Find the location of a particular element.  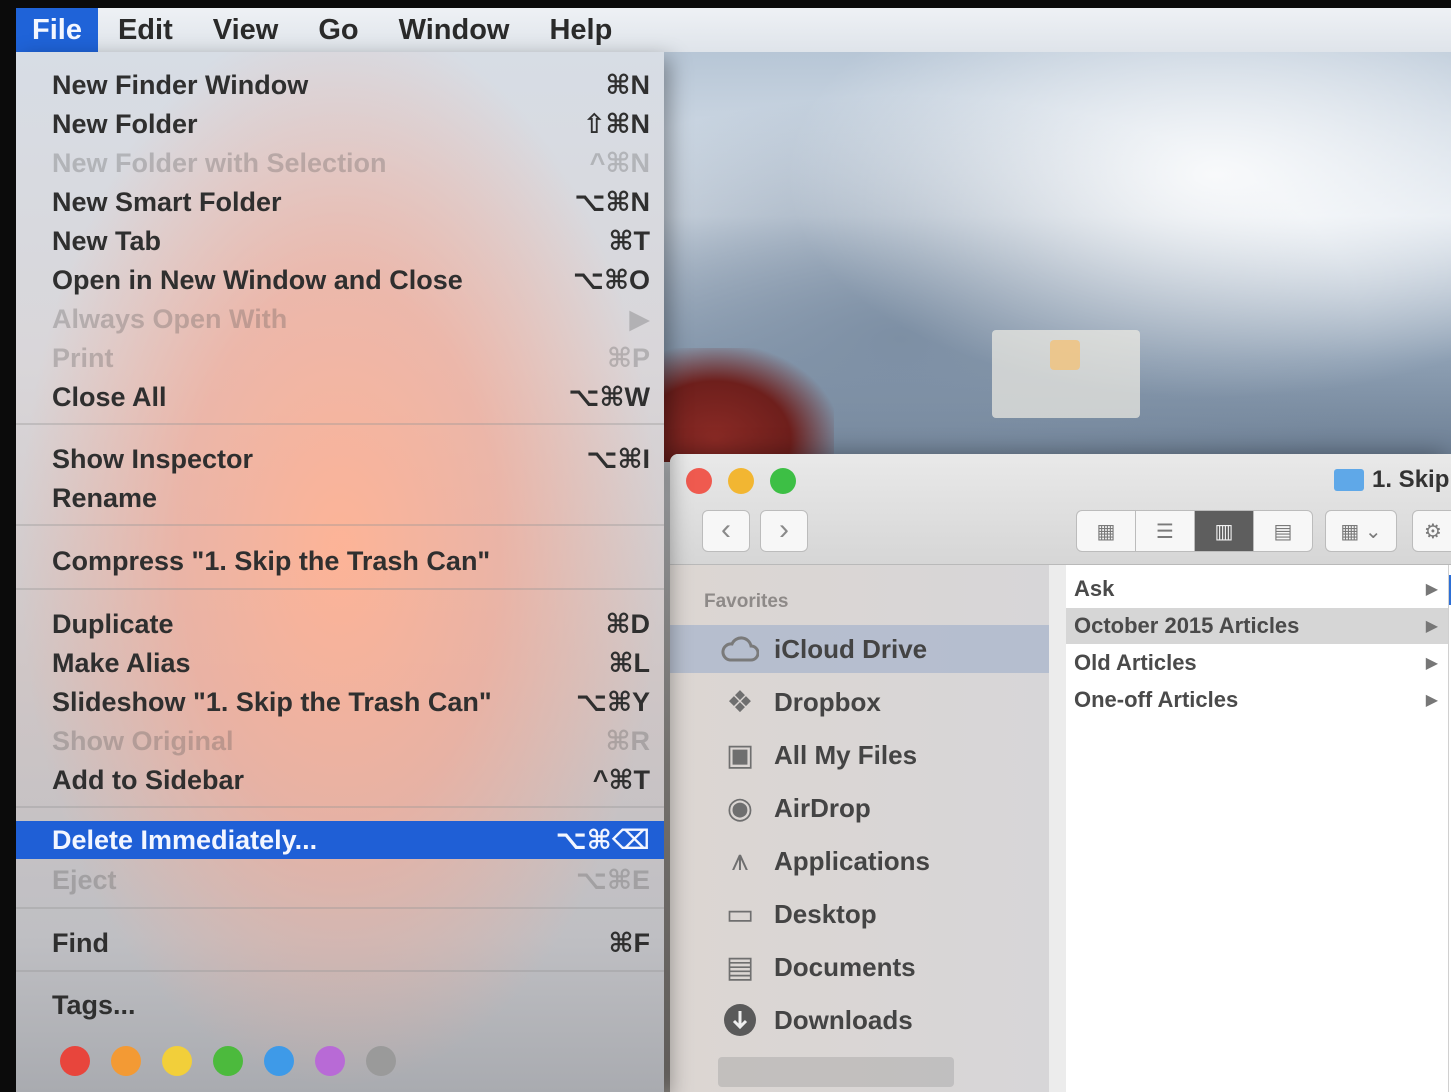

icon-view-button: ▦ is located at coordinates (1106, 531).